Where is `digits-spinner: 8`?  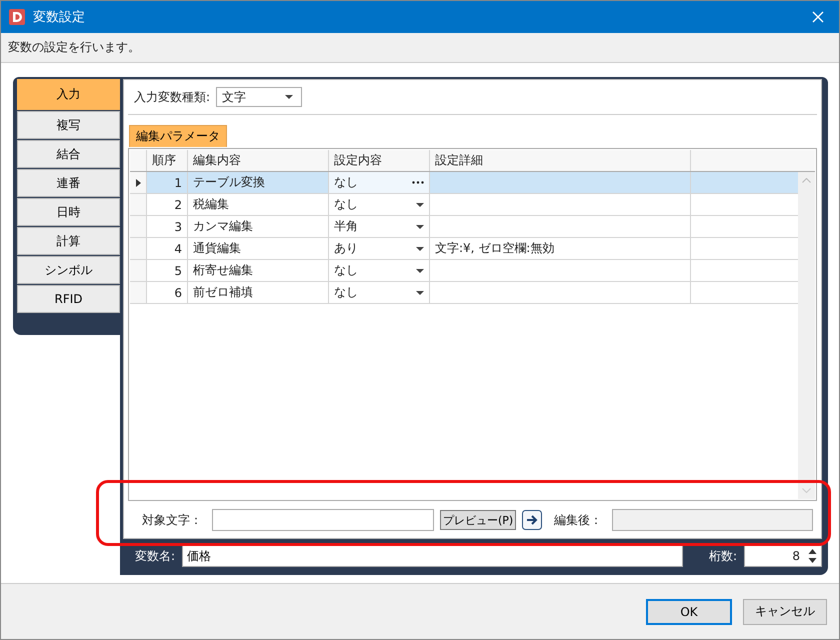
digits-spinner: 8 is located at coordinates (783, 556).